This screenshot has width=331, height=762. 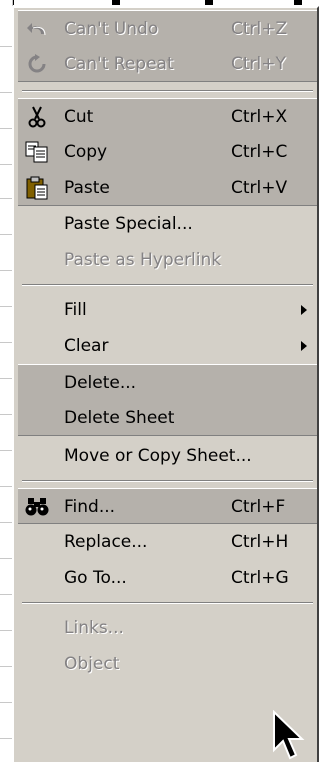 What do you see at coordinates (289, 735) in the screenshot?
I see `mouse-pointer-icon` at bounding box center [289, 735].